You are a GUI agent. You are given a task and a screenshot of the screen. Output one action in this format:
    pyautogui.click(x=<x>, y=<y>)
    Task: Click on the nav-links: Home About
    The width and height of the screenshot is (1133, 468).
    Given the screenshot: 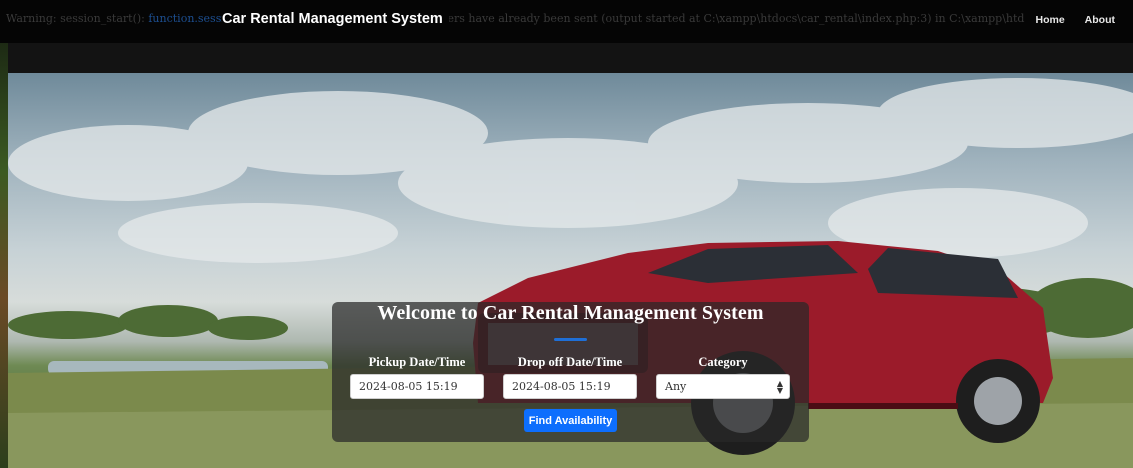 What is the action you would take?
    pyautogui.click(x=1079, y=21)
    